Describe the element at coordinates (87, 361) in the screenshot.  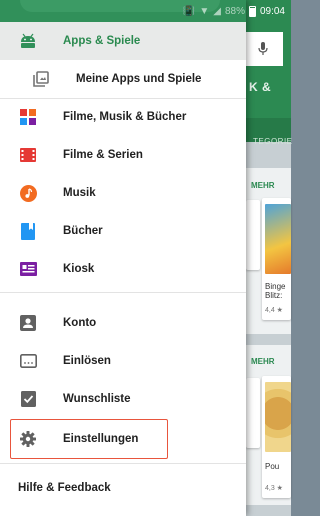
I see `nav-item-label: Einlösen` at that location.